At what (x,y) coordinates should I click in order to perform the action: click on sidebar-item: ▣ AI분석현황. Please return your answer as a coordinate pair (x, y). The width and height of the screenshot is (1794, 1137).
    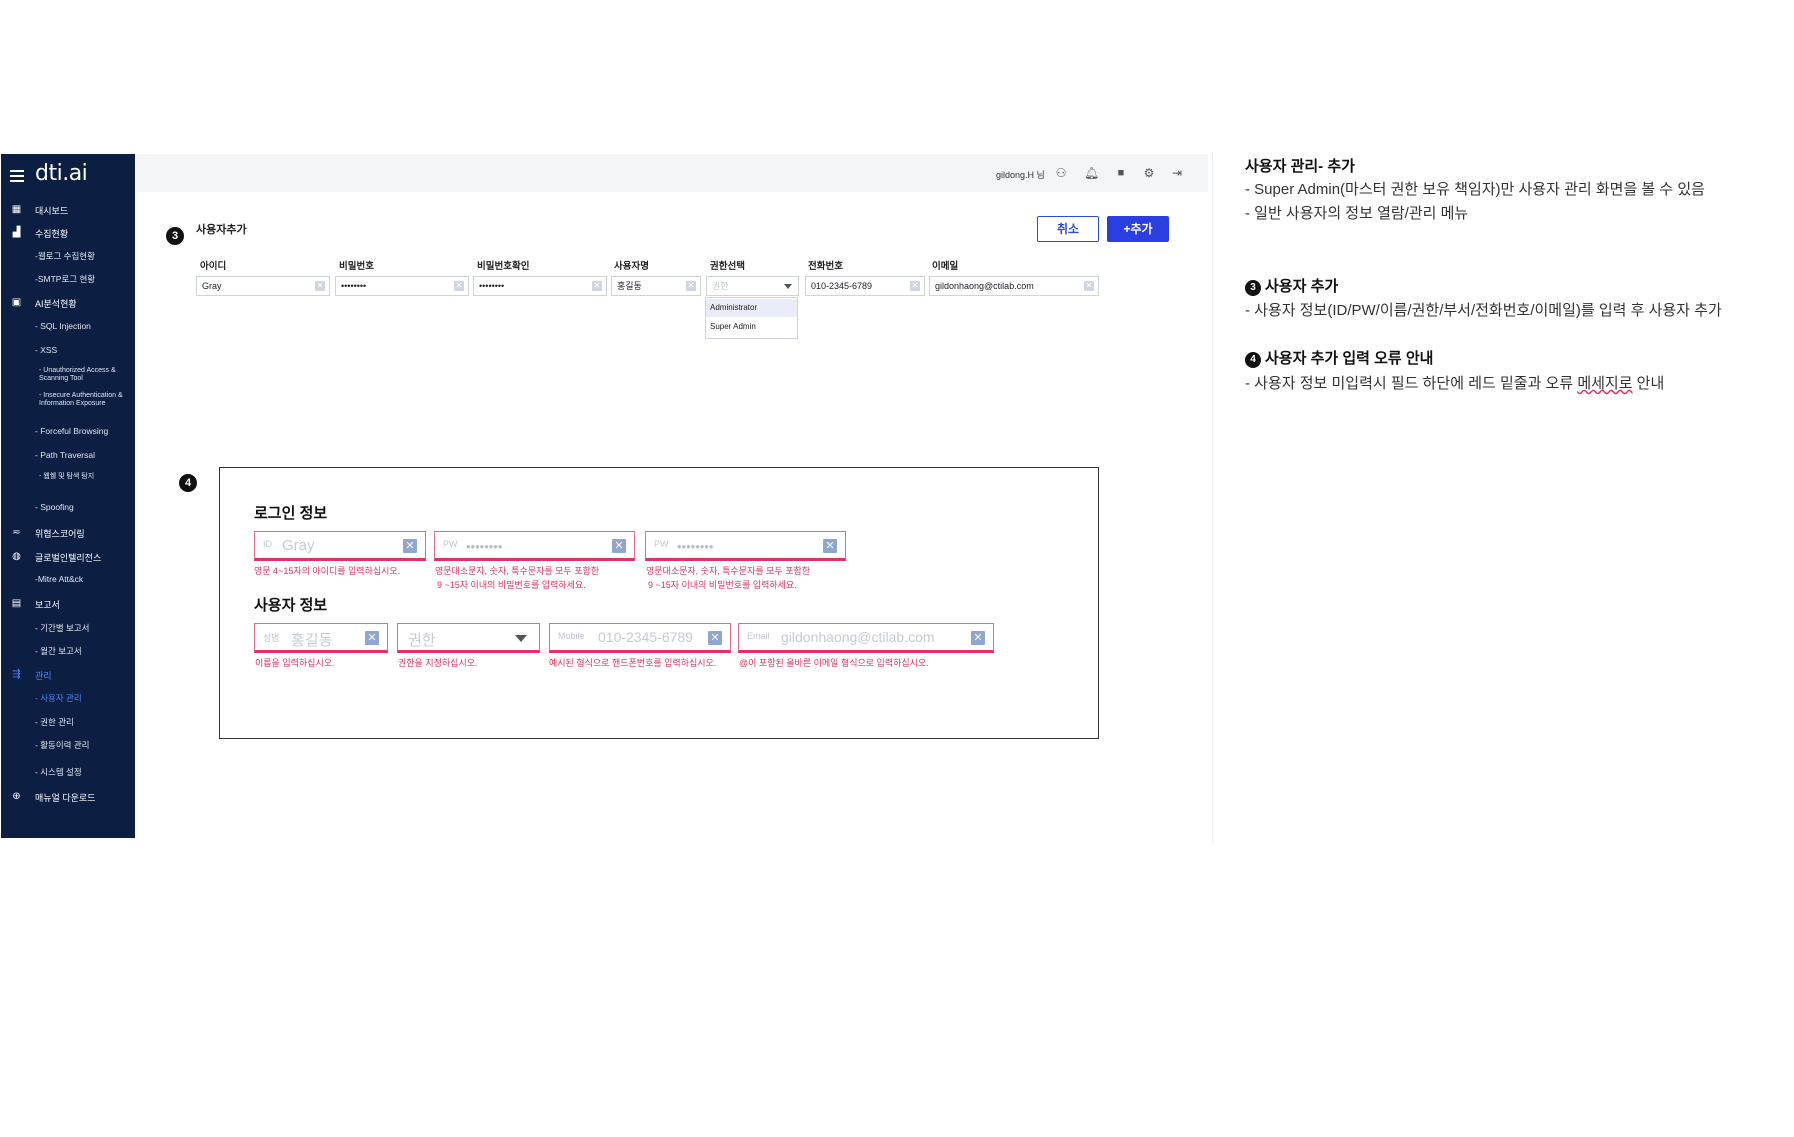
    Looking at the image, I should click on (68, 303).